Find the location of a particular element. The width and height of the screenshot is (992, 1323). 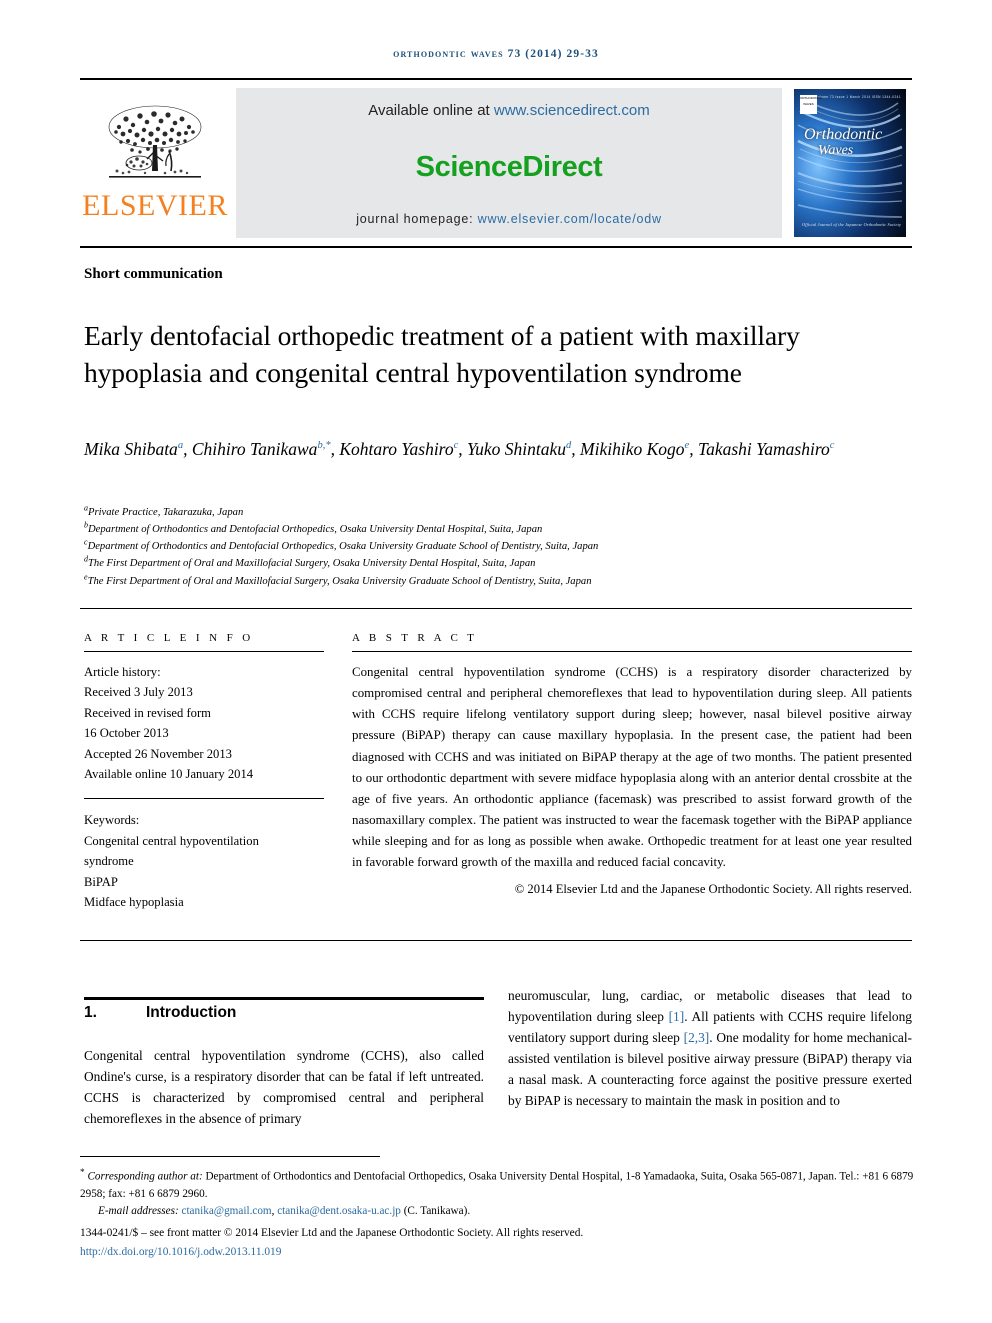

elsevier-logo: ELSEVIER is located at coordinates (155, 163).